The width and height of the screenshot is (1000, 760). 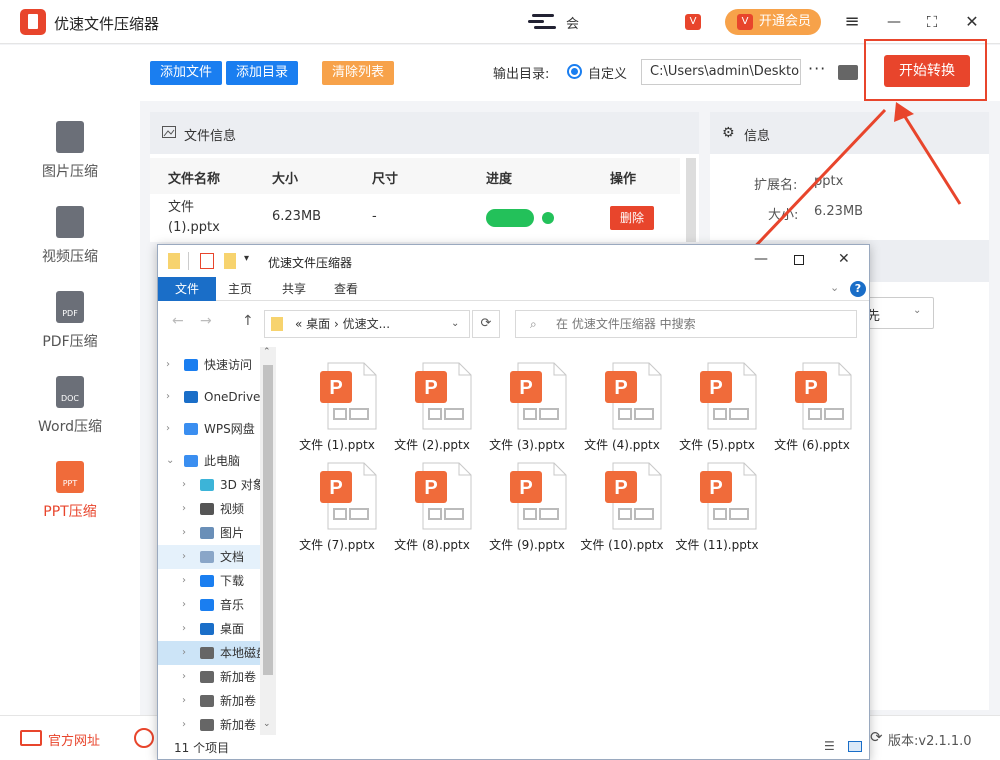 I want to click on details-view-icon: ☰, so click(x=829, y=746).